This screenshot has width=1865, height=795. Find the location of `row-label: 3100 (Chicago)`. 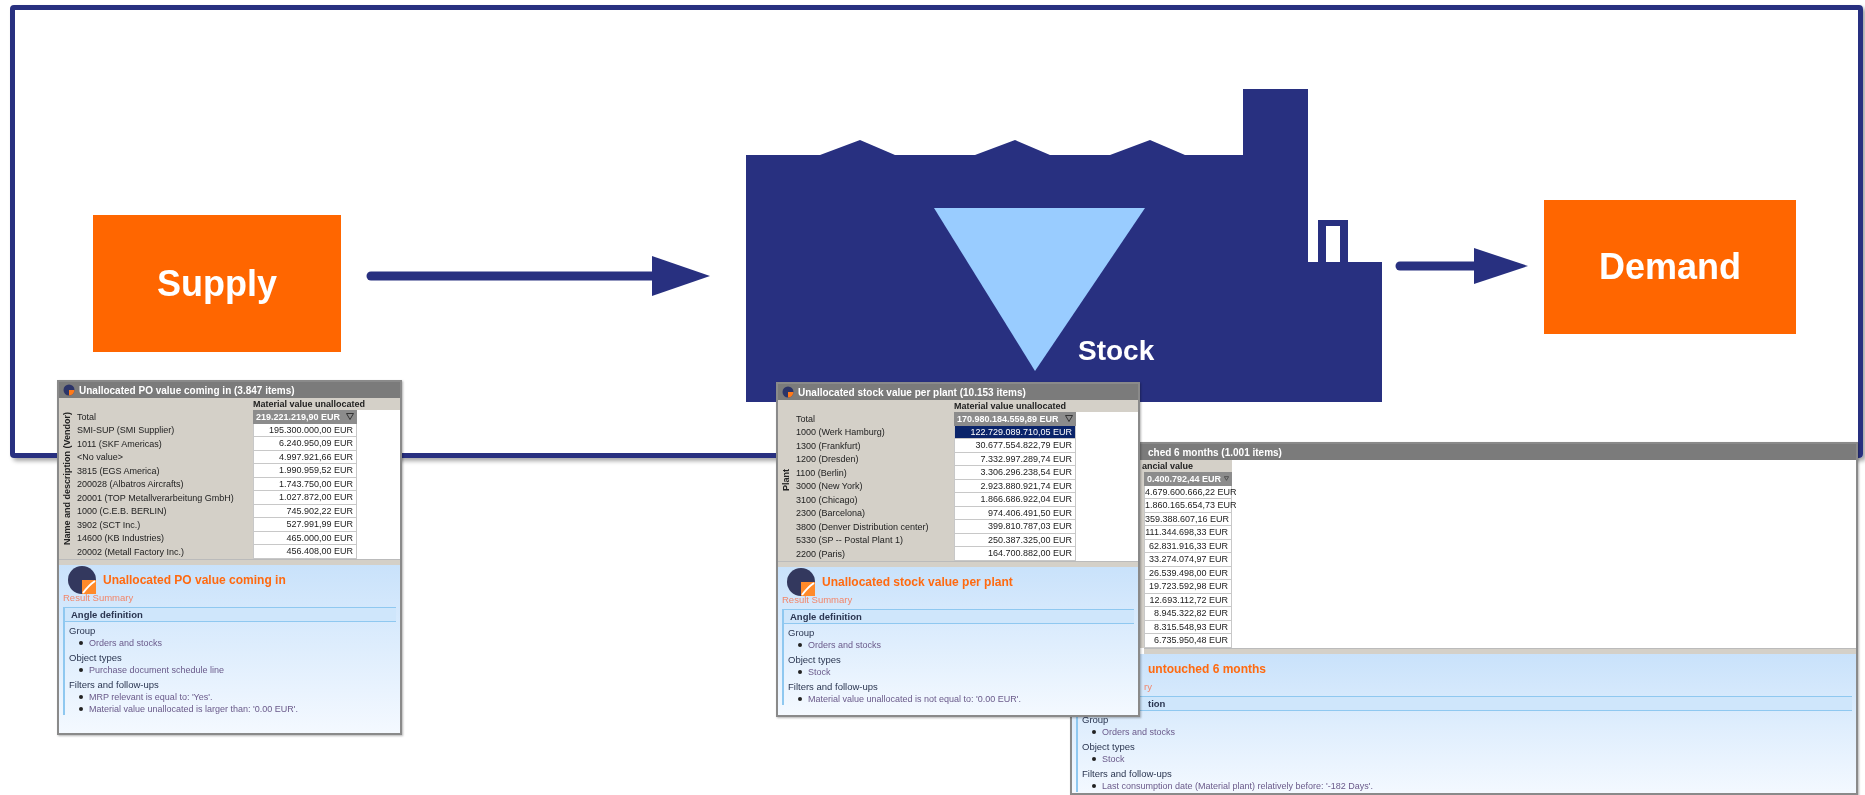

row-label: 3100 (Chicago) is located at coordinates (827, 499).